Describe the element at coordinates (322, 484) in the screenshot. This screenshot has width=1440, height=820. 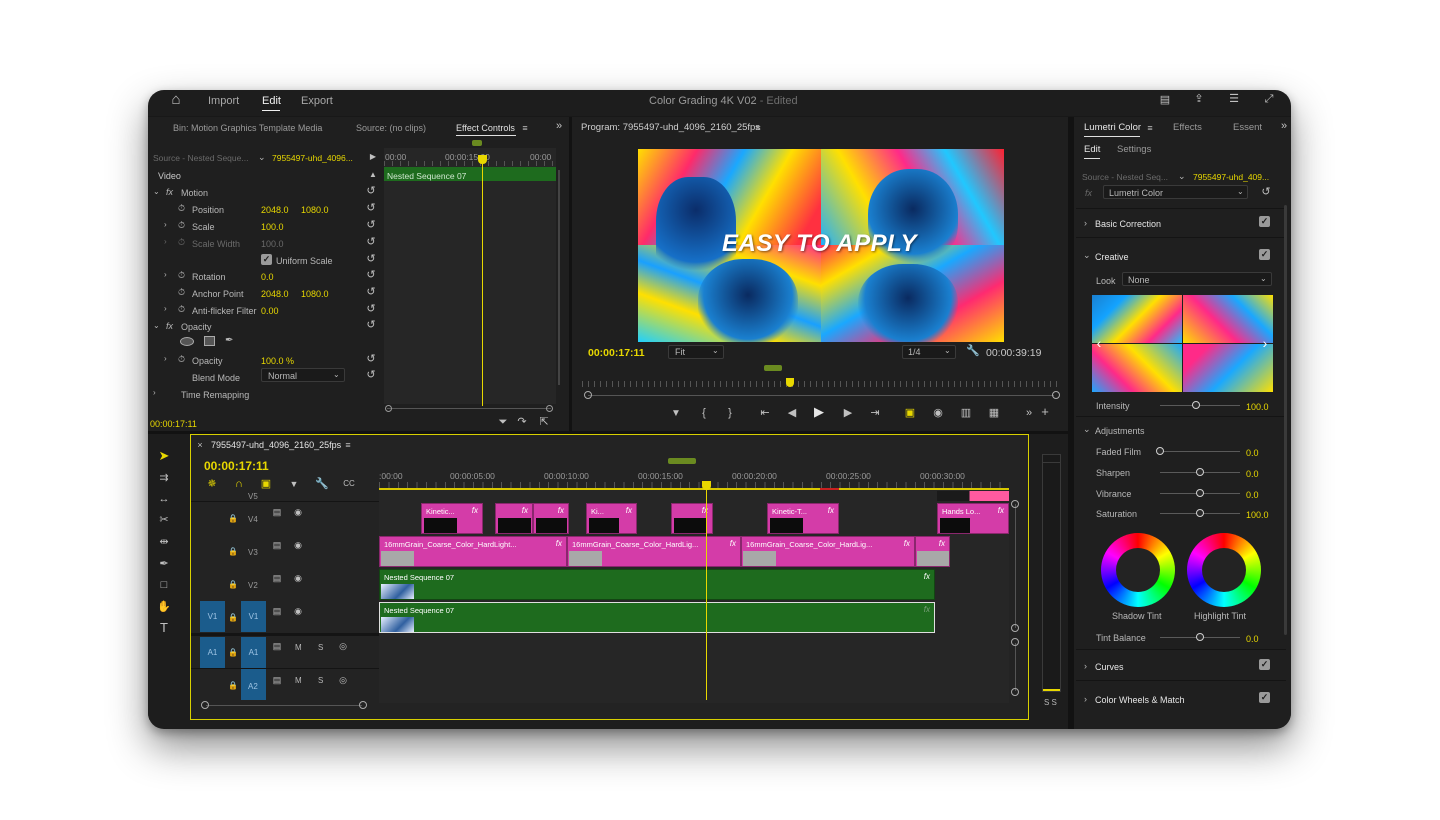
I see `timeline-wrench-icon: 🔧` at that location.